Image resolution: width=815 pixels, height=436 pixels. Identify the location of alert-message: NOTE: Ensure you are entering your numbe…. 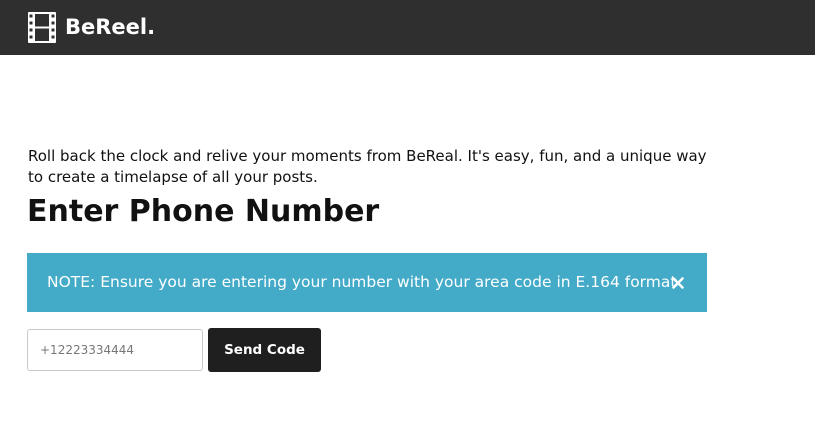
(362, 282).